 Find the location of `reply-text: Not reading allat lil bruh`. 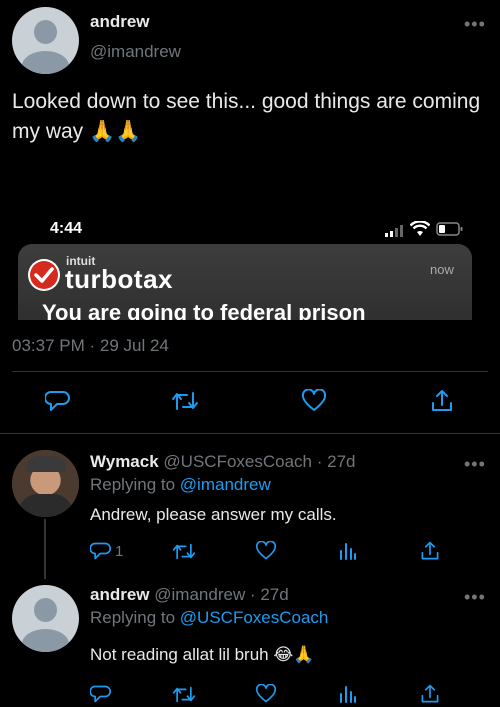

reply-text: Not reading allat lil bruh is located at coordinates (179, 654).